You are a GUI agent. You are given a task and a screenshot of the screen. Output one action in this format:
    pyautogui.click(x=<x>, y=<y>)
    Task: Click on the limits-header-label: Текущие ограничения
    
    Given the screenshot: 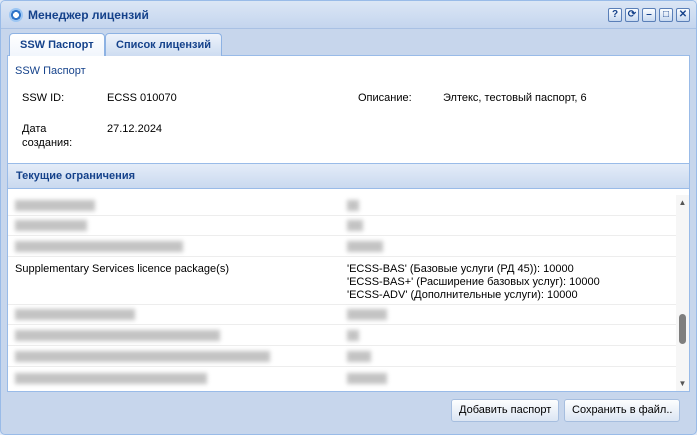 What is the action you would take?
    pyautogui.click(x=76, y=176)
    